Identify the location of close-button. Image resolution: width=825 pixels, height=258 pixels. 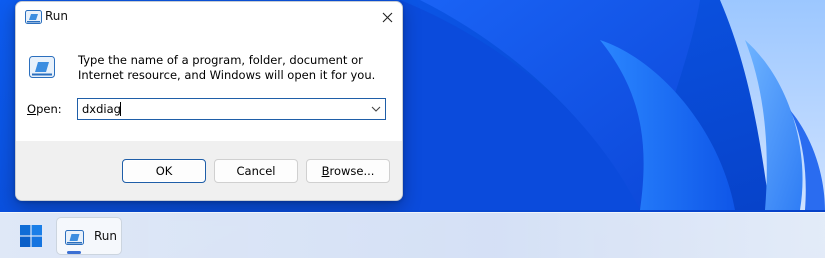
(387, 17).